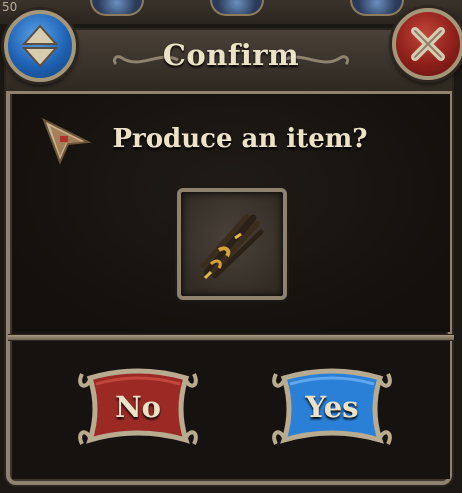  I want to click on up-down-arrows-icon, so click(40, 46).